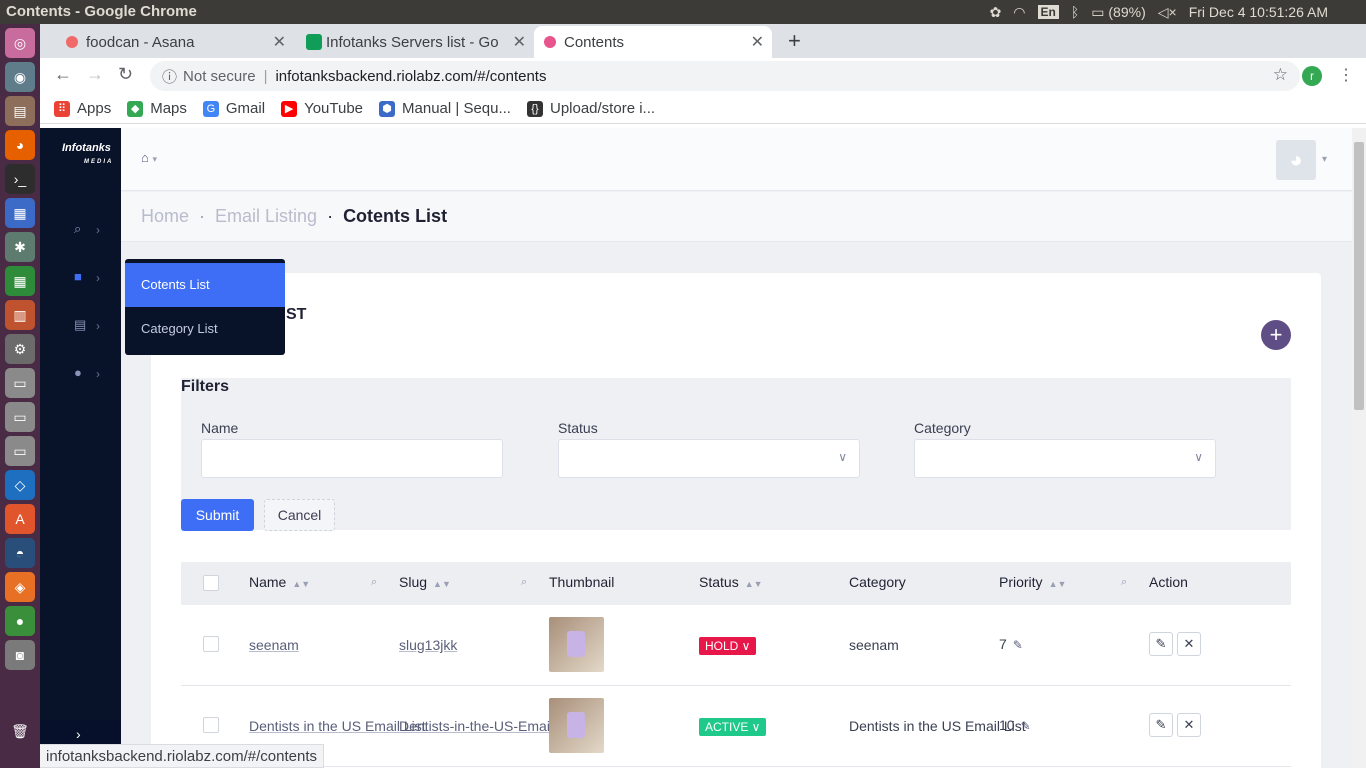 The width and height of the screenshot is (1366, 768). What do you see at coordinates (20, 383) in the screenshot?
I see `disk-launcher-icon-1: ▭` at bounding box center [20, 383].